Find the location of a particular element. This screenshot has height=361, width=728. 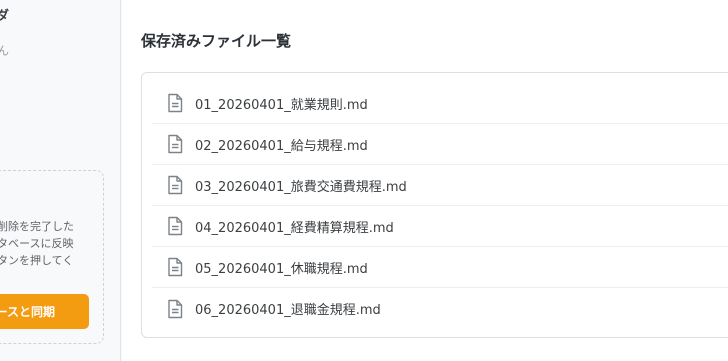

sidebar-empty-message: せん is located at coordinates (4, 50).